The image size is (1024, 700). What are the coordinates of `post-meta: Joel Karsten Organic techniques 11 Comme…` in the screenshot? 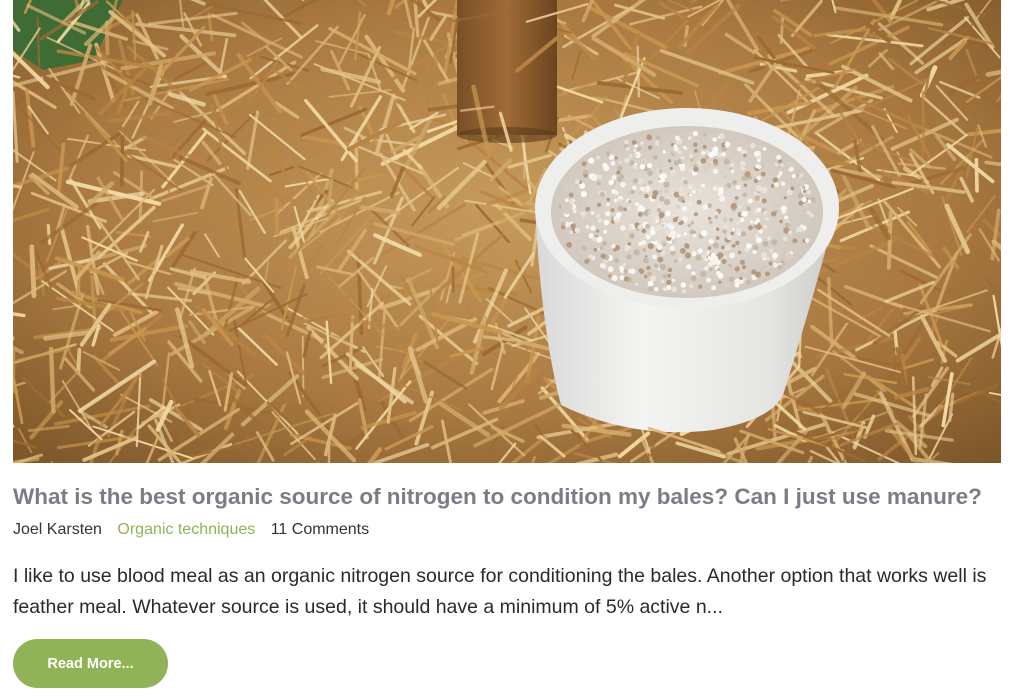 It's located at (196, 530).